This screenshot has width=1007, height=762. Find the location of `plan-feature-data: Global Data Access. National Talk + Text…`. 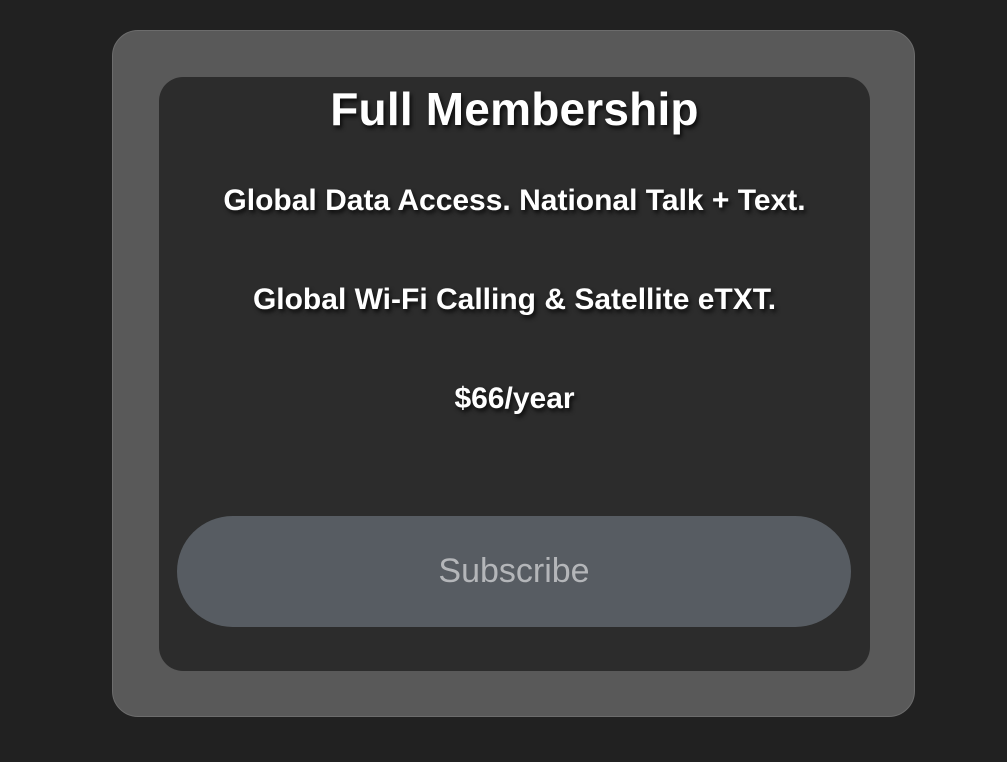

plan-feature-data: Global Data Access. National Talk + Text… is located at coordinates (514, 200).